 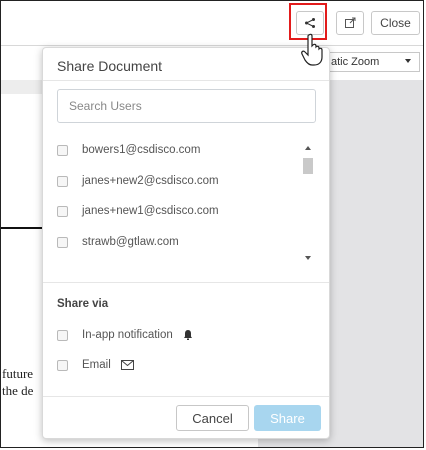 What do you see at coordinates (22, 228) in the screenshot?
I see `document-rule` at bounding box center [22, 228].